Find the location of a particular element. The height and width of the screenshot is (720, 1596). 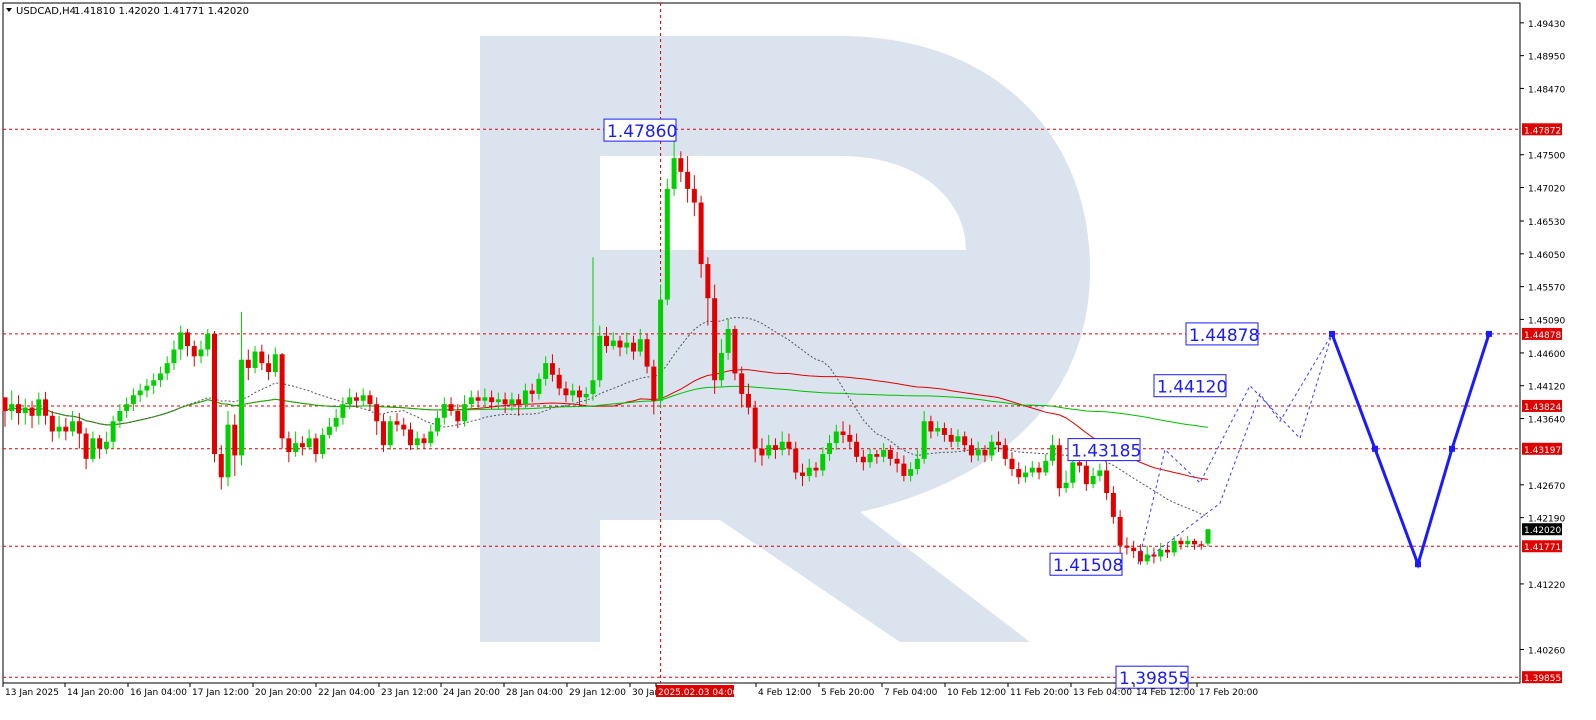

x-tick-label: 7 Feb 04:00 is located at coordinates (911, 693).